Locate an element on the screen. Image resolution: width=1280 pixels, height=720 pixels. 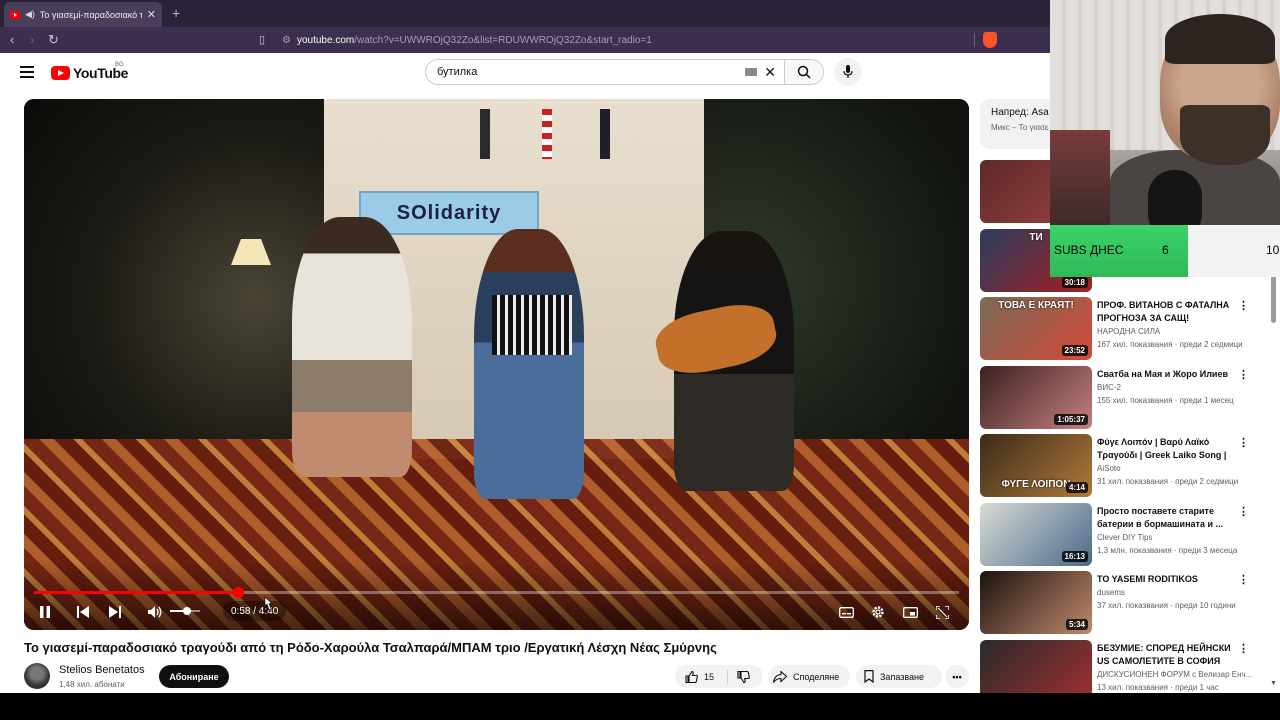
channel-name: Stelios Benetatos is located at coordinates (102, 670).